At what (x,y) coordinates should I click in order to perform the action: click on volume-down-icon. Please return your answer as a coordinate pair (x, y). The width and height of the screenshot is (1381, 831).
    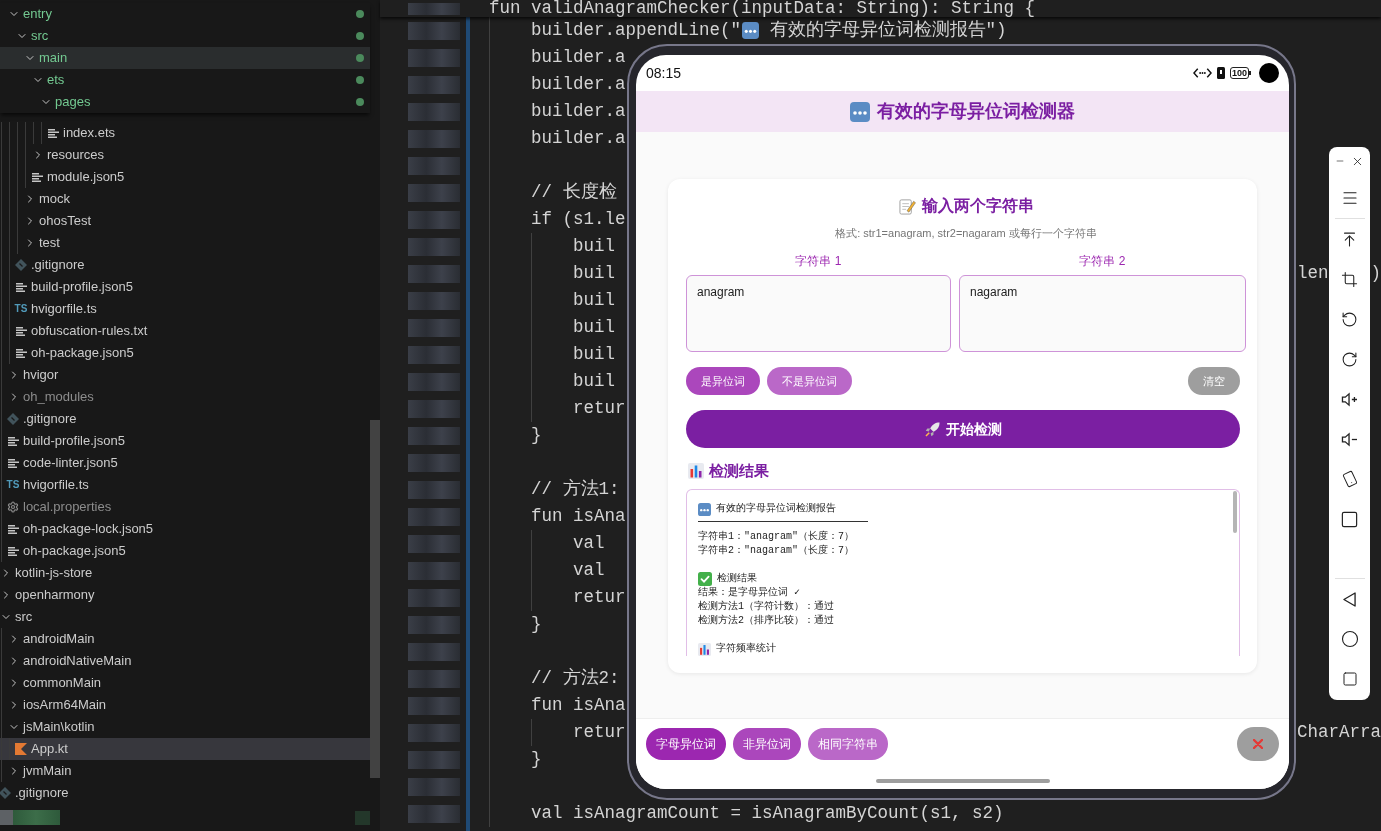
    Looking at the image, I should click on (1349, 439).